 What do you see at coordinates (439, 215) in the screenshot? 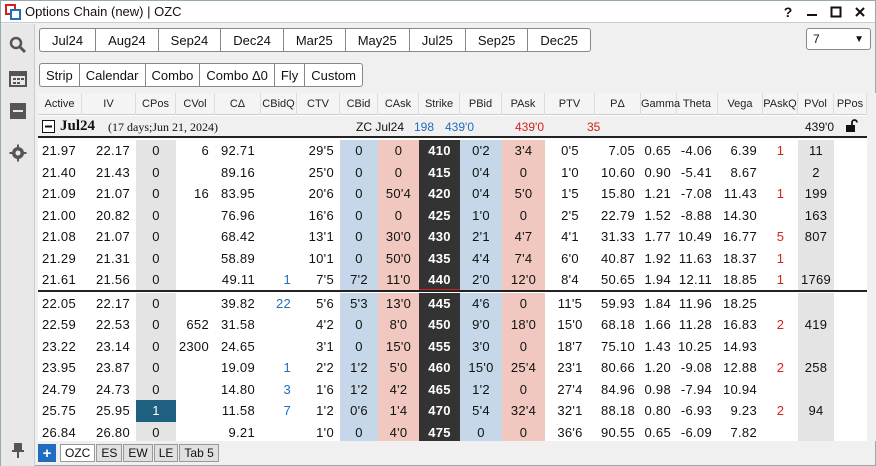
I see `cell-strike: 425` at bounding box center [439, 215].